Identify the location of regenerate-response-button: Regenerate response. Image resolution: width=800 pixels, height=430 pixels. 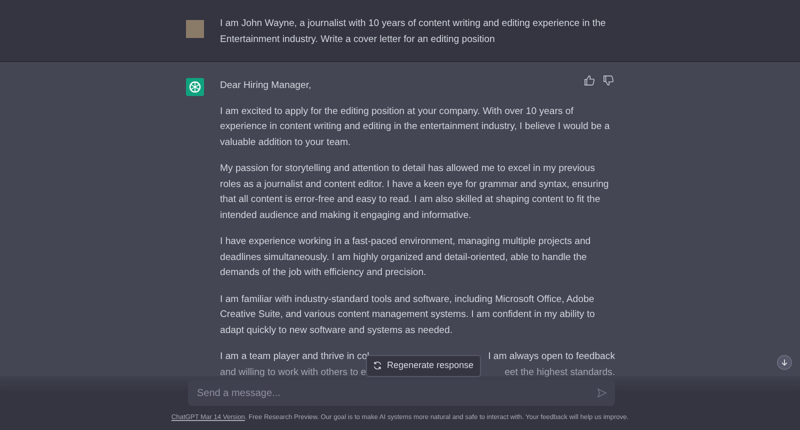
(423, 365).